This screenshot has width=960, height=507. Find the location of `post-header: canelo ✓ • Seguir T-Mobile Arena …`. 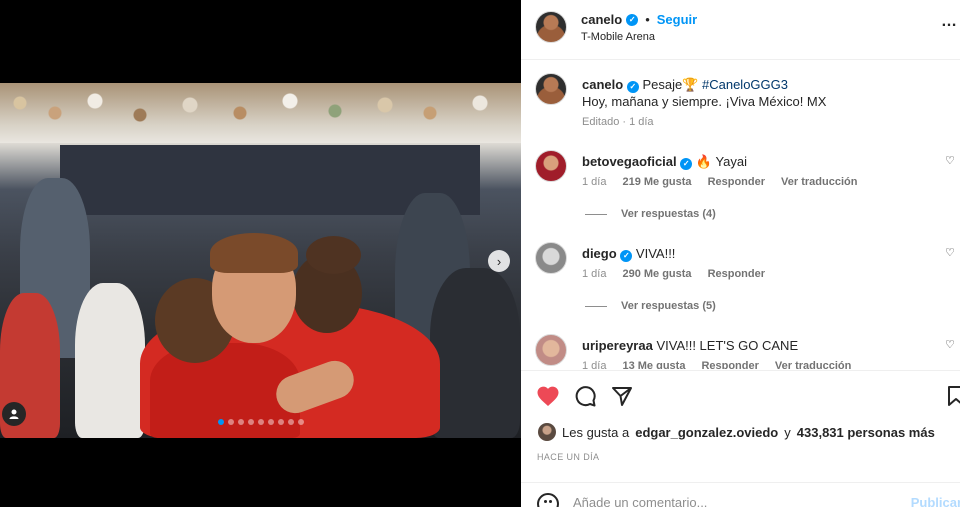

post-header: canelo ✓ • Seguir T-Mobile Arena … is located at coordinates (740, 30).